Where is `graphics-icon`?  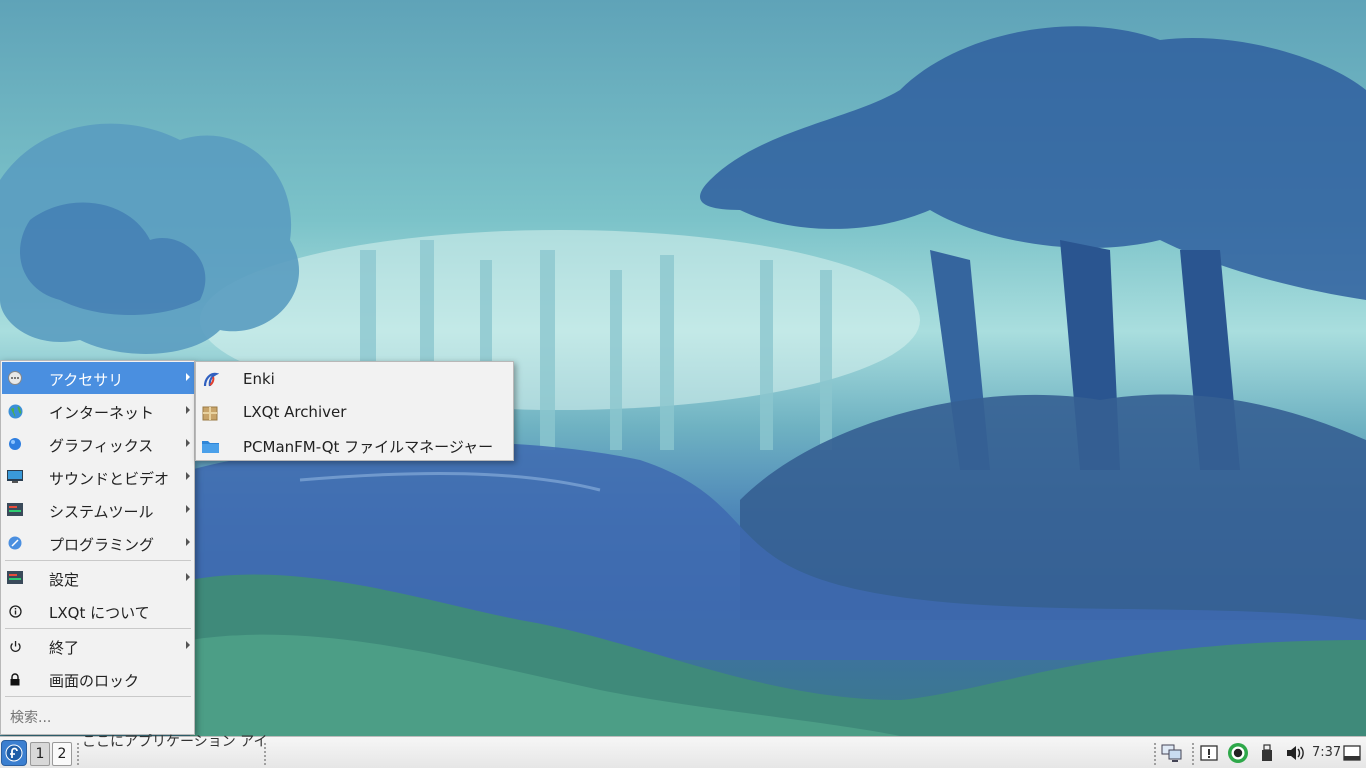
graphics-icon is located at coordinates (15, 444).